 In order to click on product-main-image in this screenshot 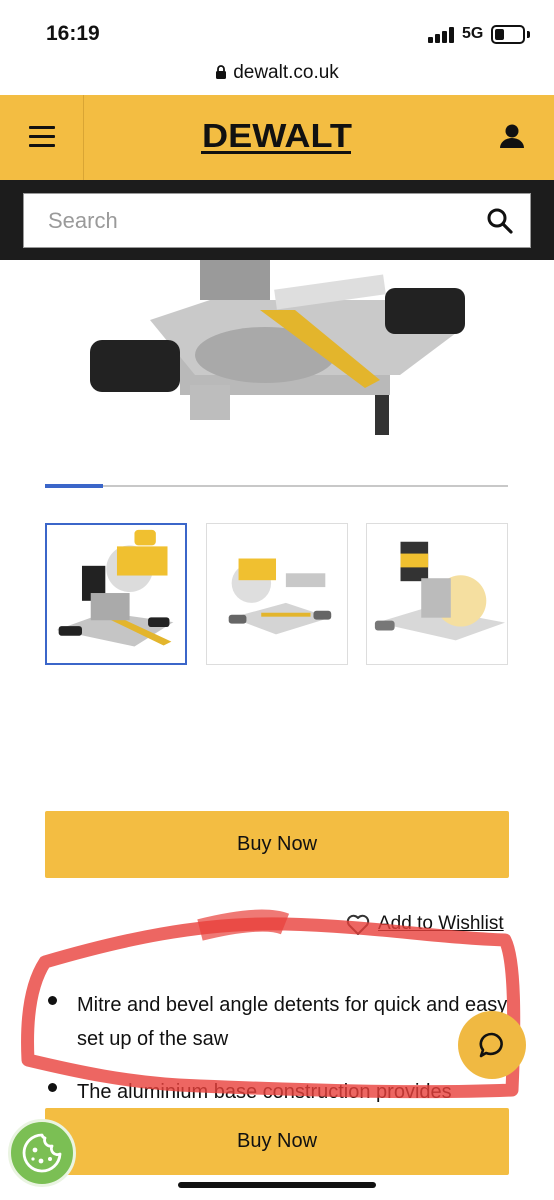, I will do `click(280, 350)`.